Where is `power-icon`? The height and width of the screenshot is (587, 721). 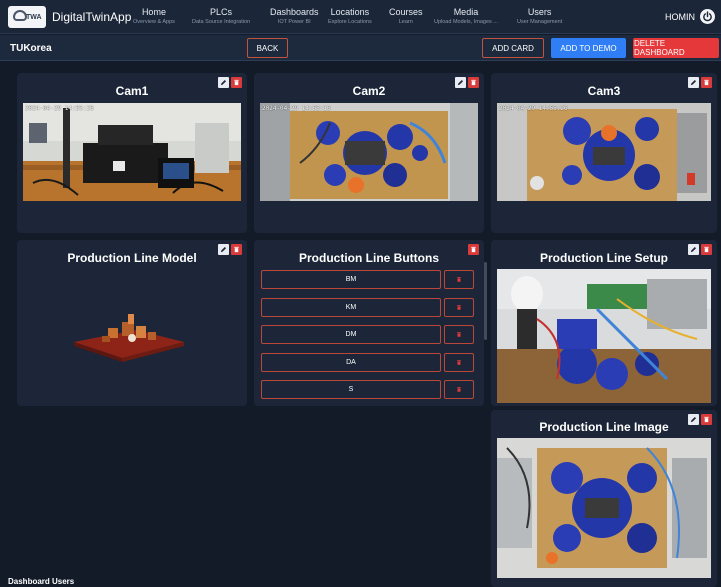 power-icon is located at coordinates (707, 16).